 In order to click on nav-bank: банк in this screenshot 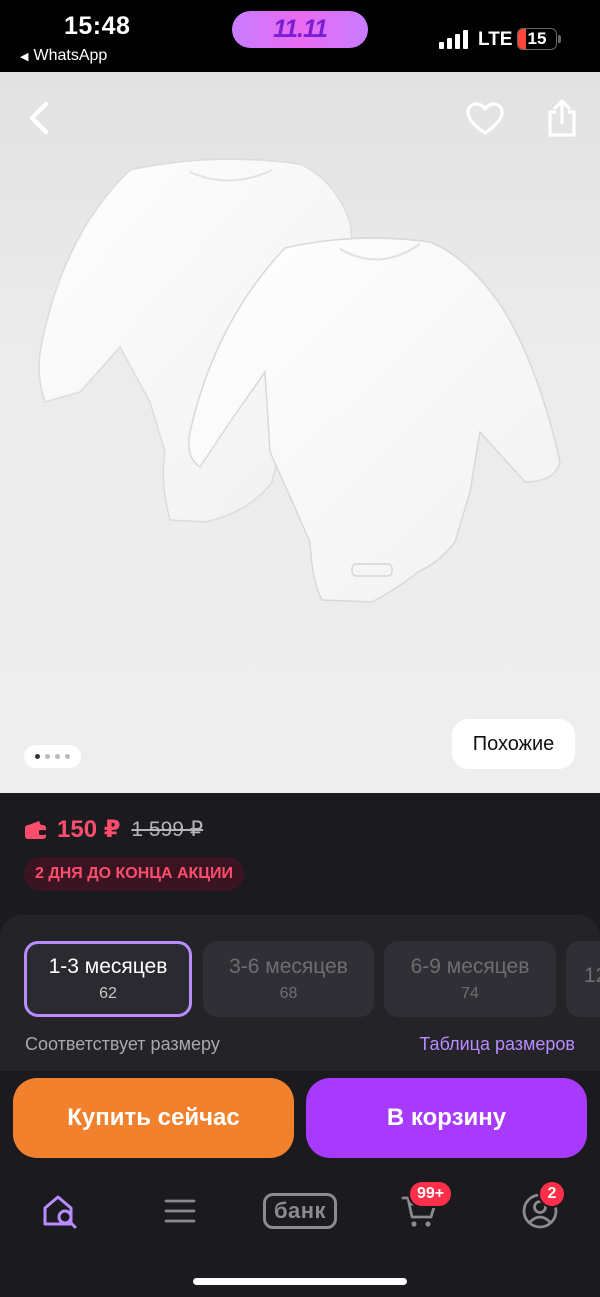, I will do `click(300, 1211)`.